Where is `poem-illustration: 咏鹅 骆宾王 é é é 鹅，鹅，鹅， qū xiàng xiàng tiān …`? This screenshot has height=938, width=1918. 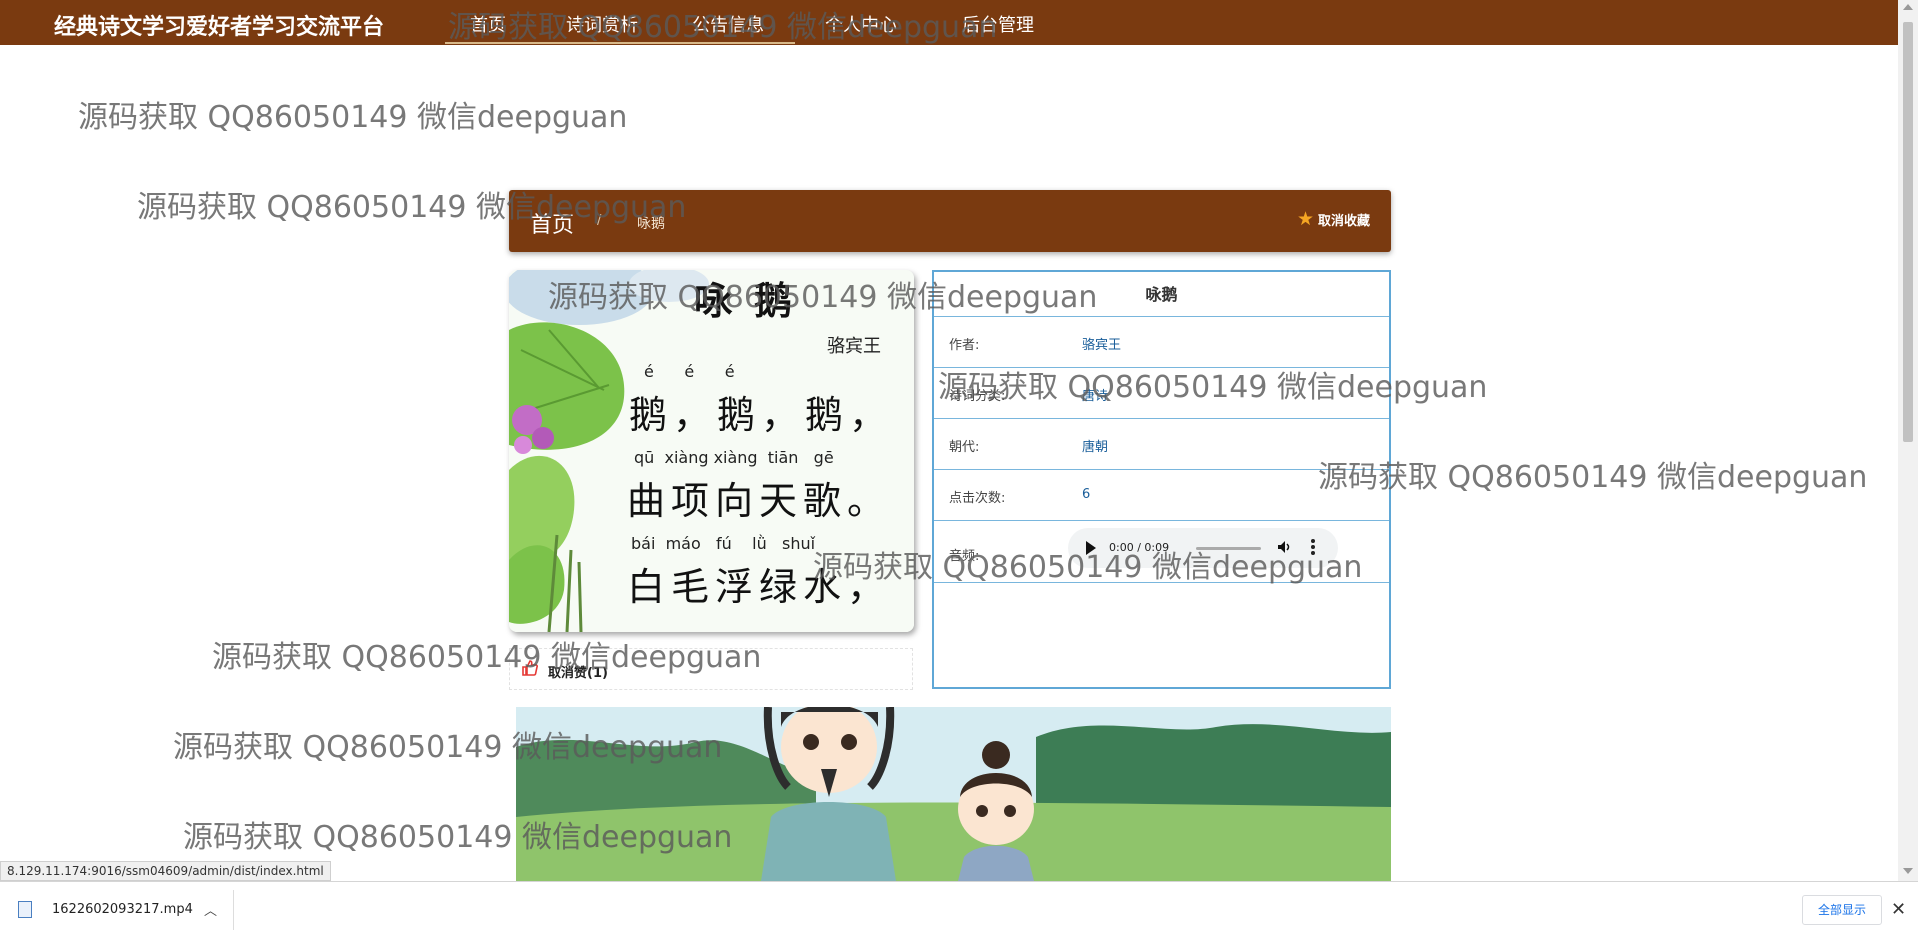 poem-illustration: 咏鹅 骆宾王 é é é 鹅，鹅，鹅， qū xiàng xiàng tiān … is located at coordinates (711, 451).